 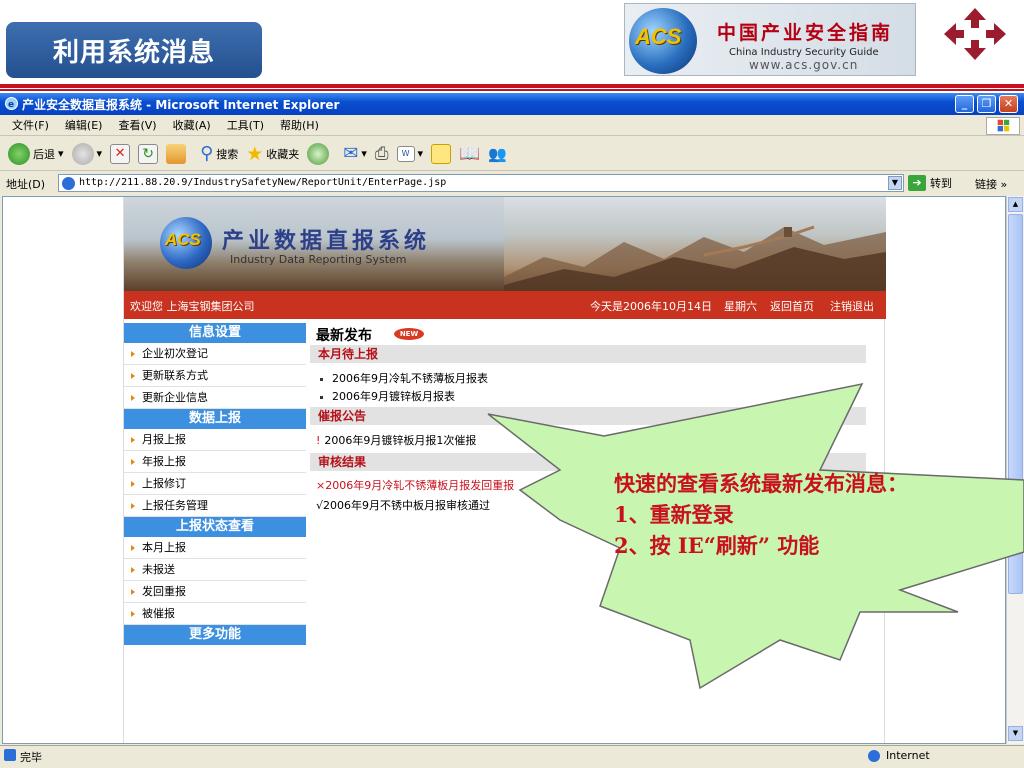 I want to click on printer-icon: ⎙, so click(x=381, y=153).